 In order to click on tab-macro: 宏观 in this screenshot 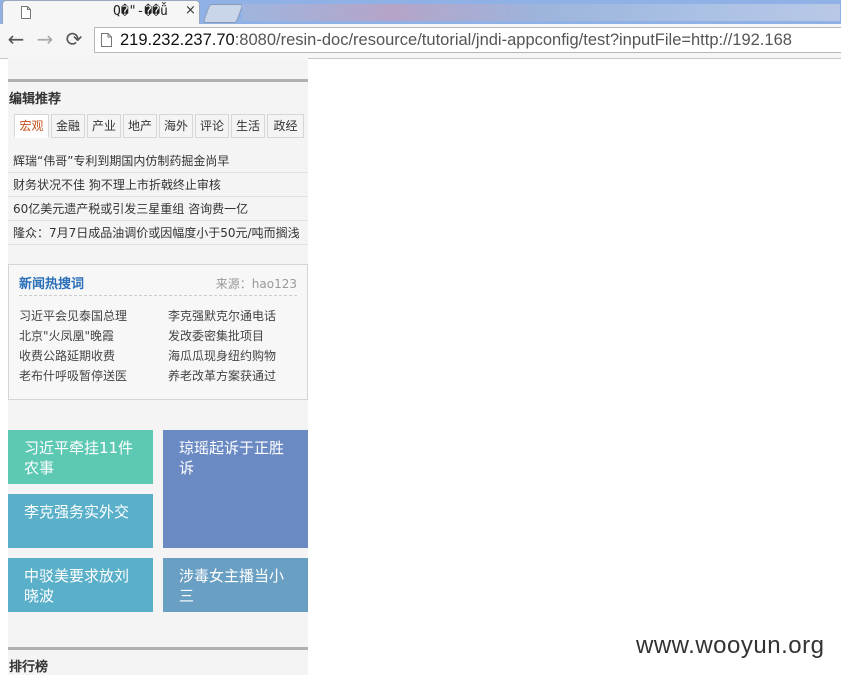, I will do `click(31, 126)`.